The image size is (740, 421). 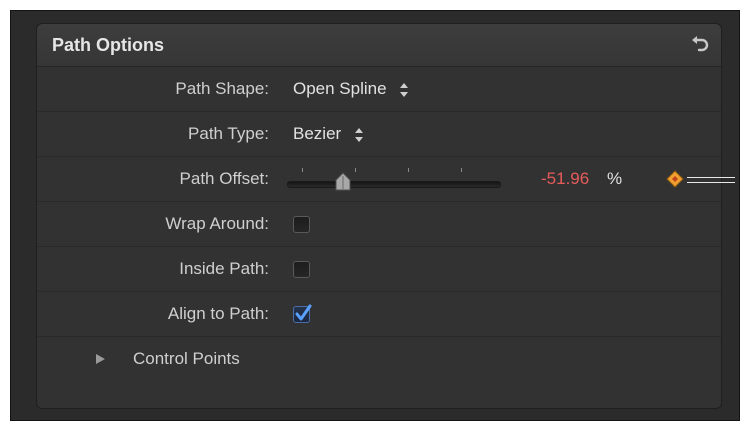 I want to click on checkmark-icon, so click(x=303, y=312).